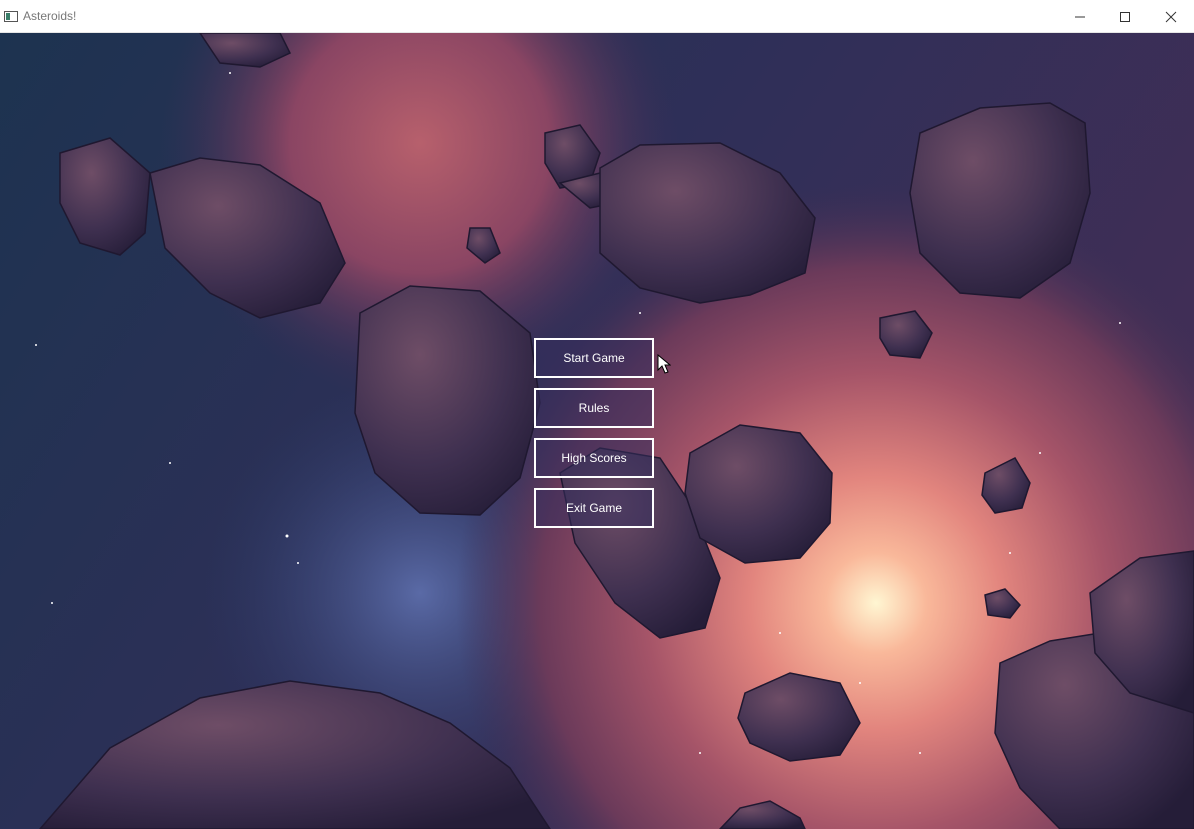 The width and height of the screenshot is (1194, 829). Describe the element at coordinates (594, 508) in the screenshot. I see `exit-game-button: Exit Game` at that location.